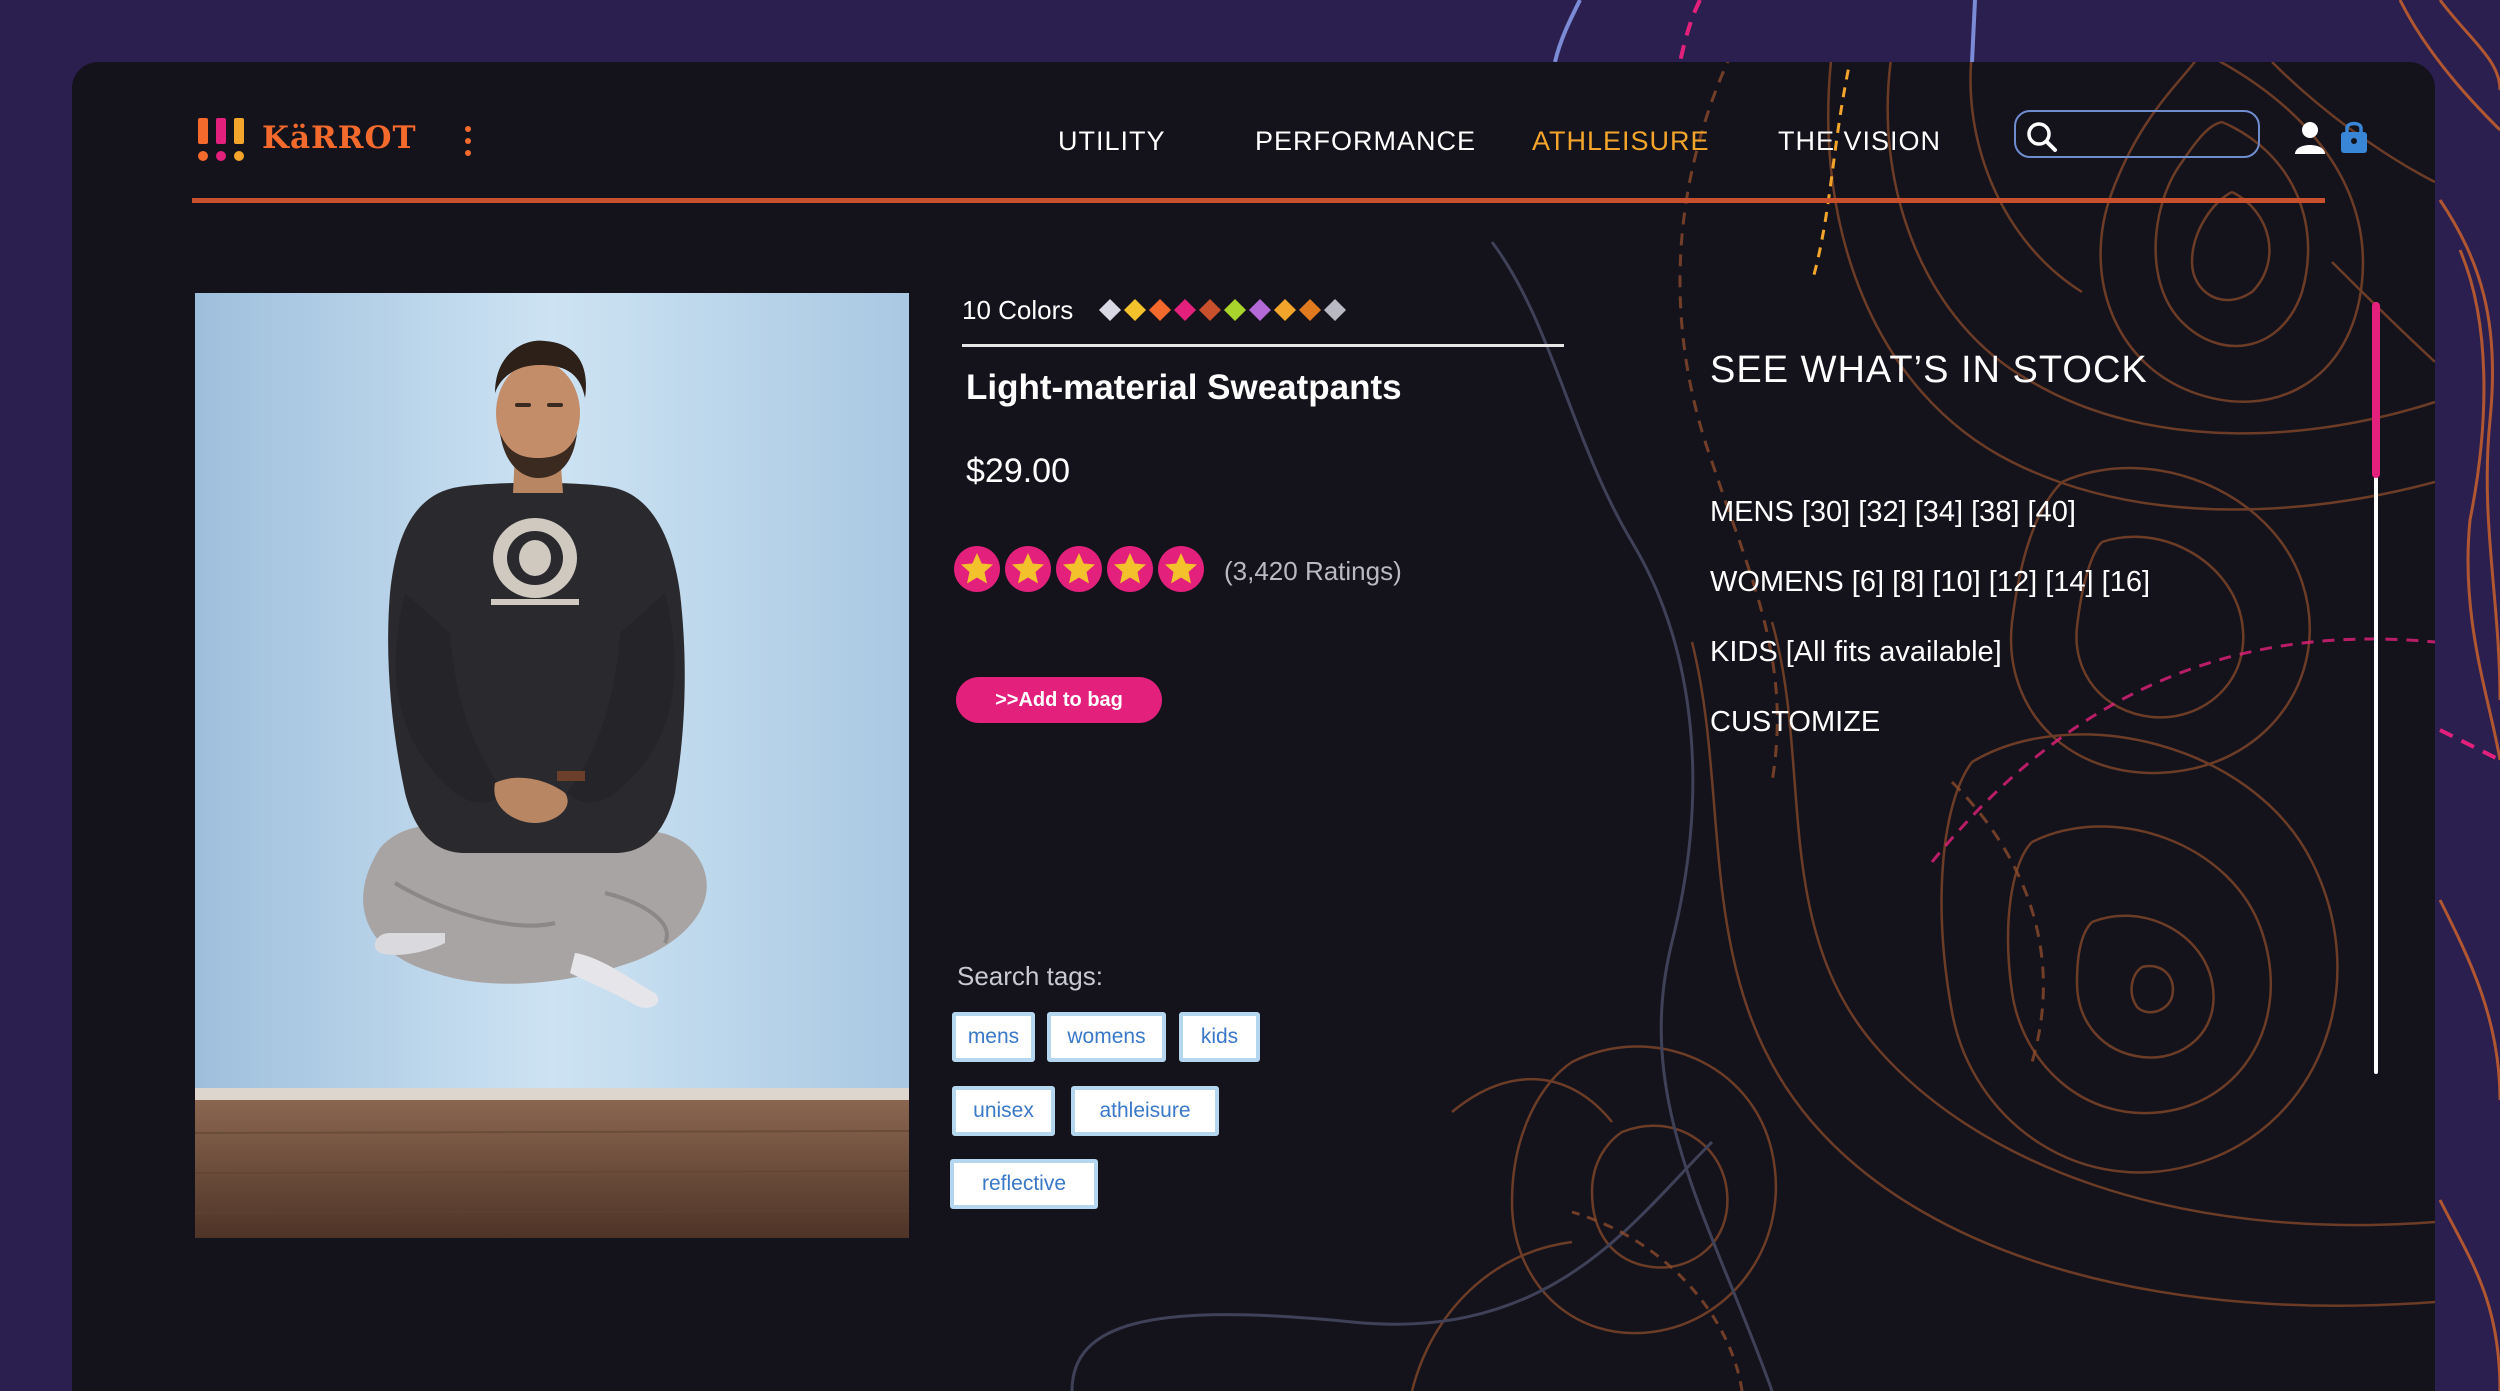 The width and height of the screenshot is (2500, 1391). Describe the element at coordinates (2354, 137) in the screenshot. I see `shopping-bag-icon` at that location.